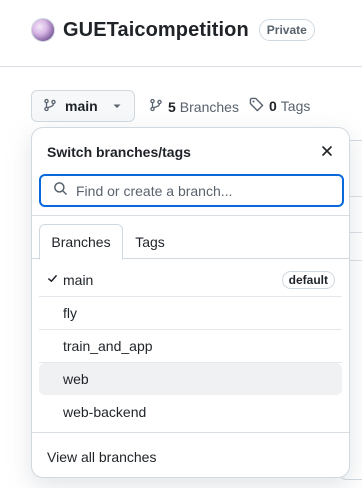 The width and height of the screenshot is (362, 488). Describe the element at coordinates (81, 242) in the screenshot. I see `tab-branches: Branches` at that location.